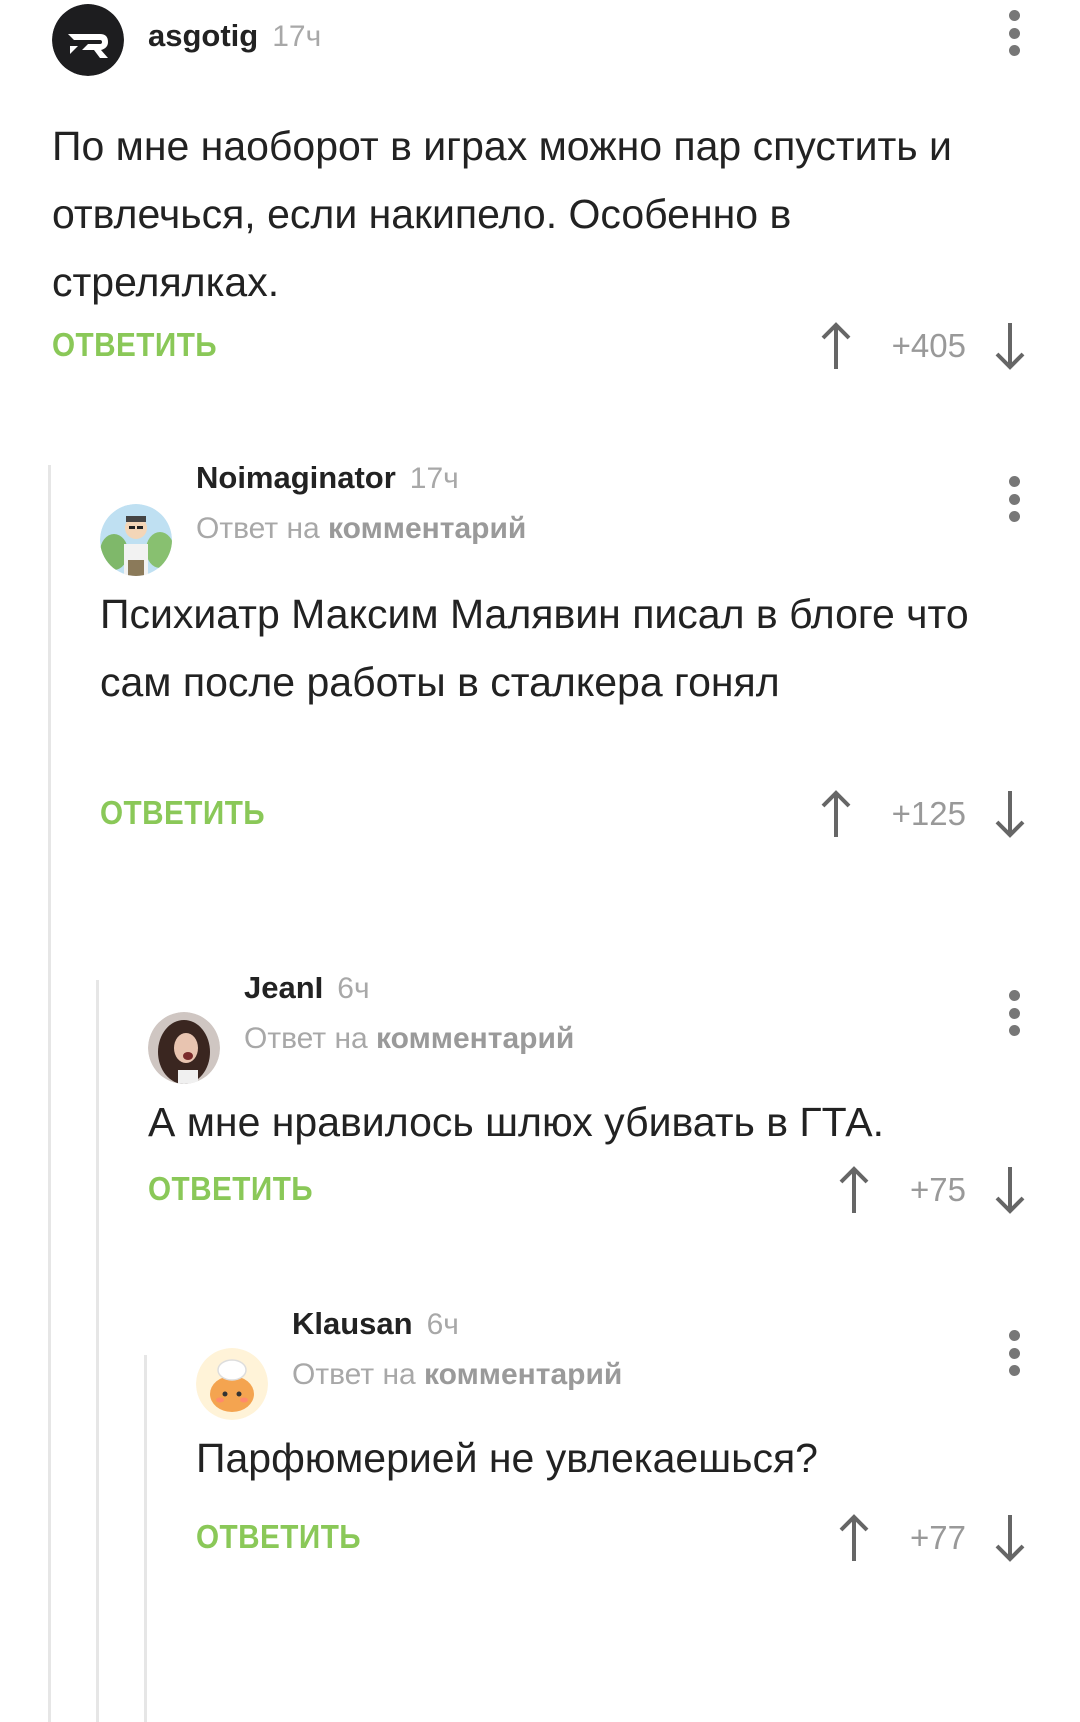  I want to click on author-name: Klausan 6ч, so click(375, 1324).